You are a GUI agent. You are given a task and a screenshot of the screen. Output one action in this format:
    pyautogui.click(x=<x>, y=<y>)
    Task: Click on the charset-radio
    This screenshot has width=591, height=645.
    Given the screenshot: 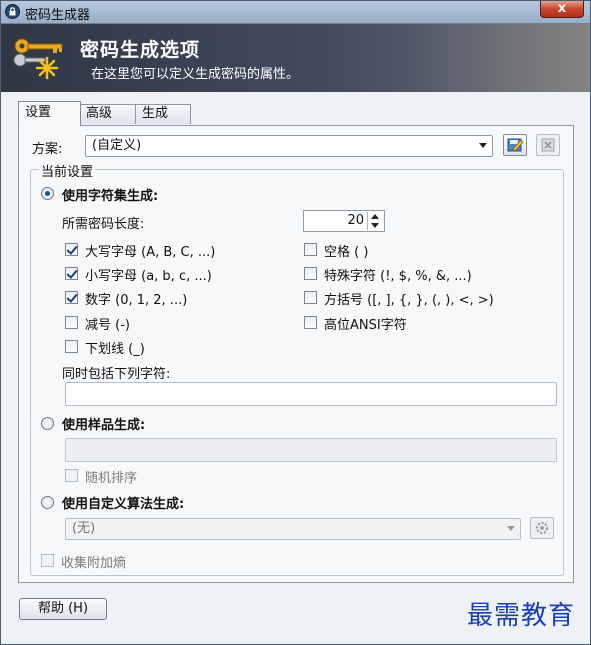 What is the action you would take?
    pyautogui.click(x=47, y=193)
    